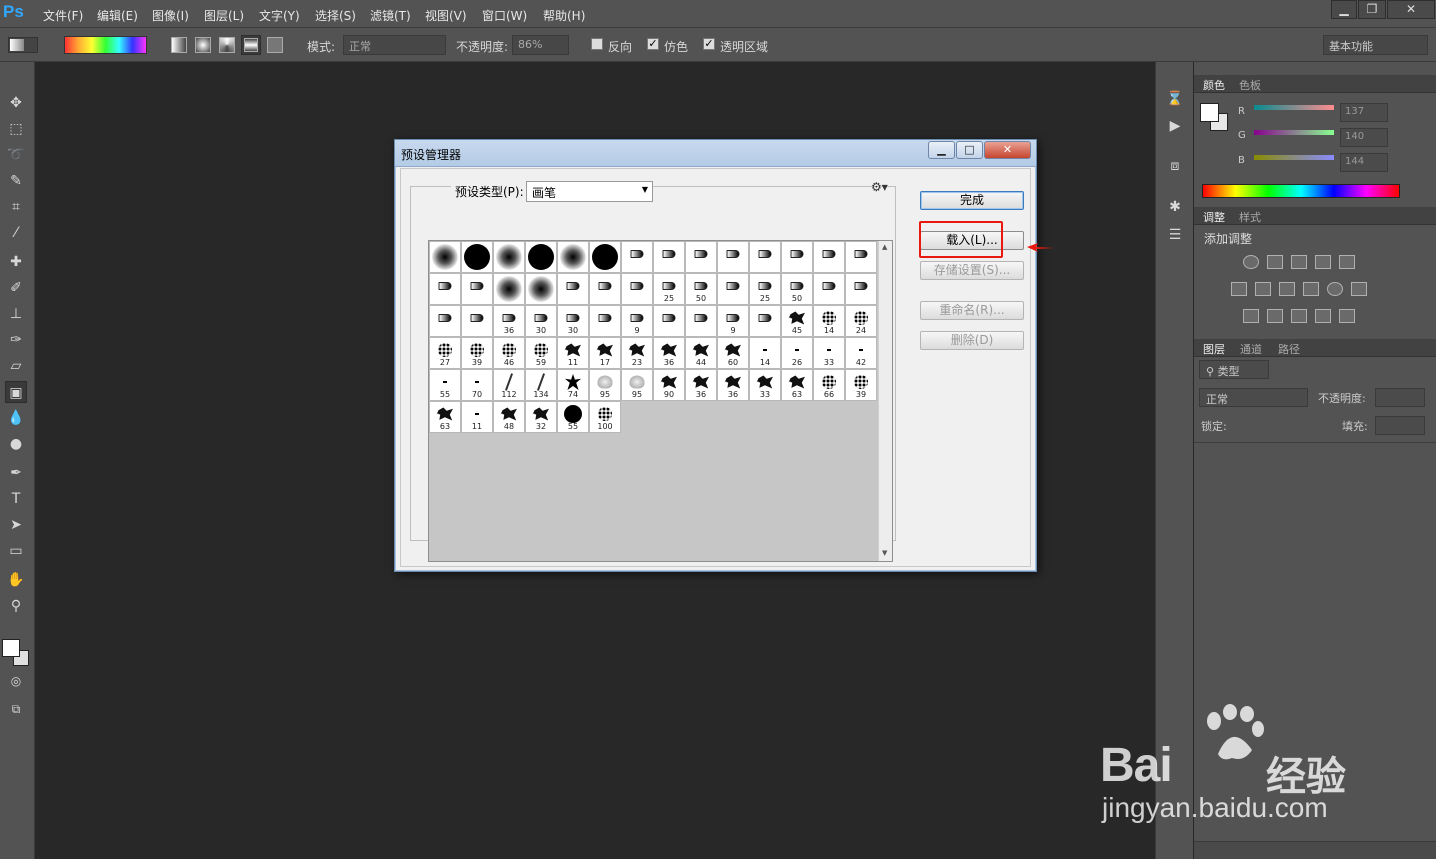  Describe the element at coordinates (573, 385) in the screenshot. I see `brush-preset-leaf: 74` at that location.